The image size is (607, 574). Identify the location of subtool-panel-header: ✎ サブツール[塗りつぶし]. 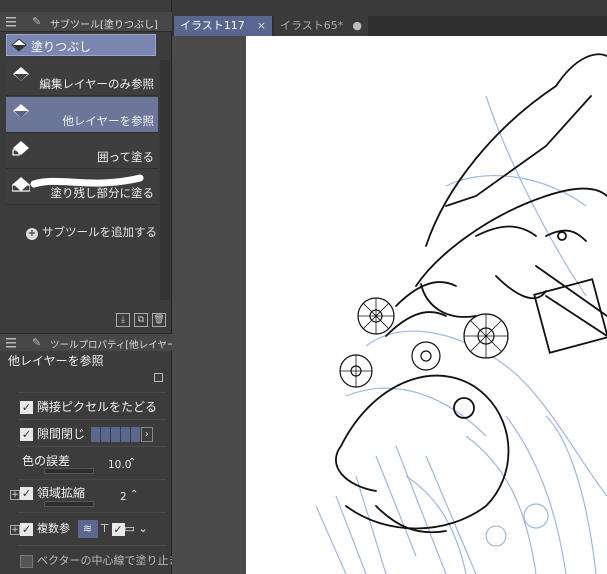
(86, 22).